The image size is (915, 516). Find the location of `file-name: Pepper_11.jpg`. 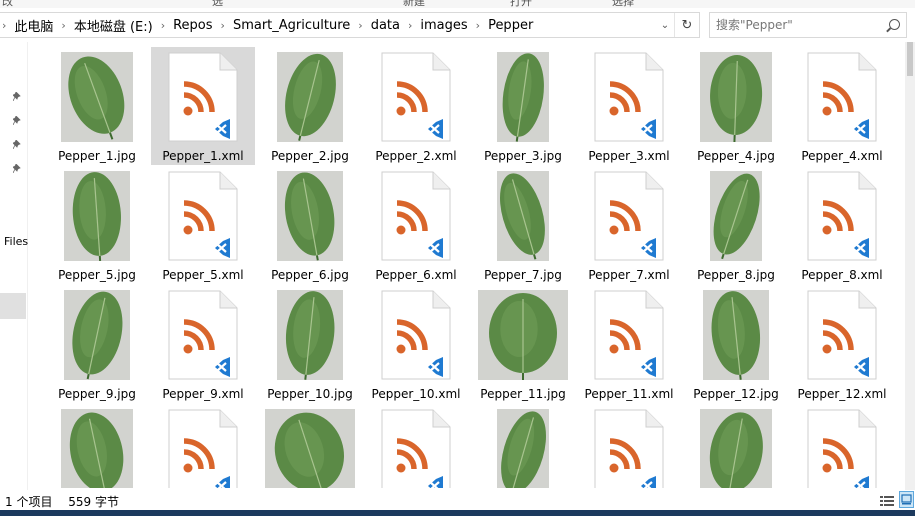

file-name: Pepper_11.jpg is located at coordinates (523, 394).